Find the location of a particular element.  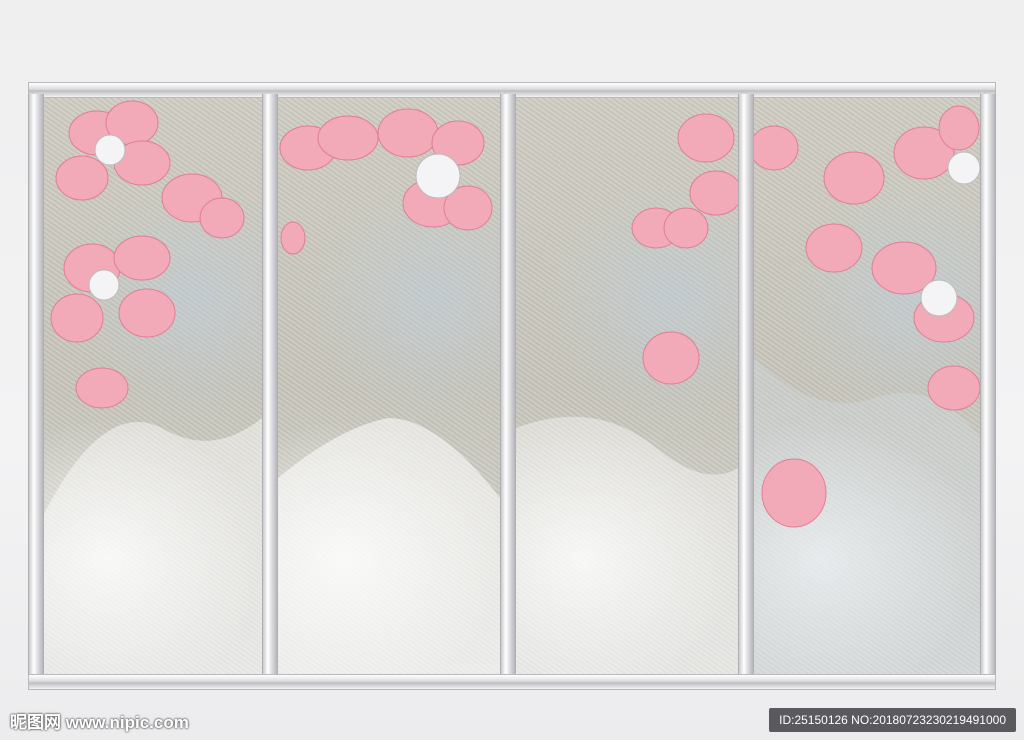

right-post is located at coordinates (988, 386).